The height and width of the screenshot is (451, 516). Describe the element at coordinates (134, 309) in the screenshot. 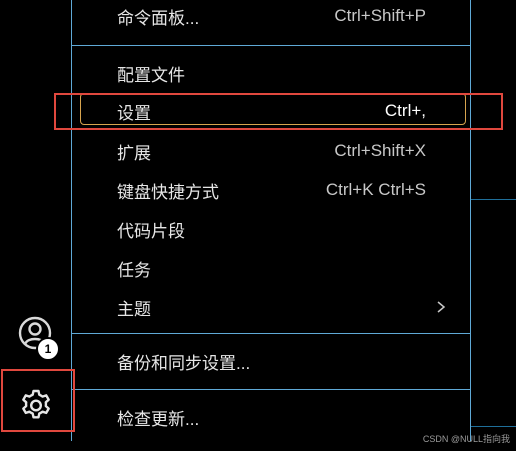

I see `menu-item-label: 主题` at that location.